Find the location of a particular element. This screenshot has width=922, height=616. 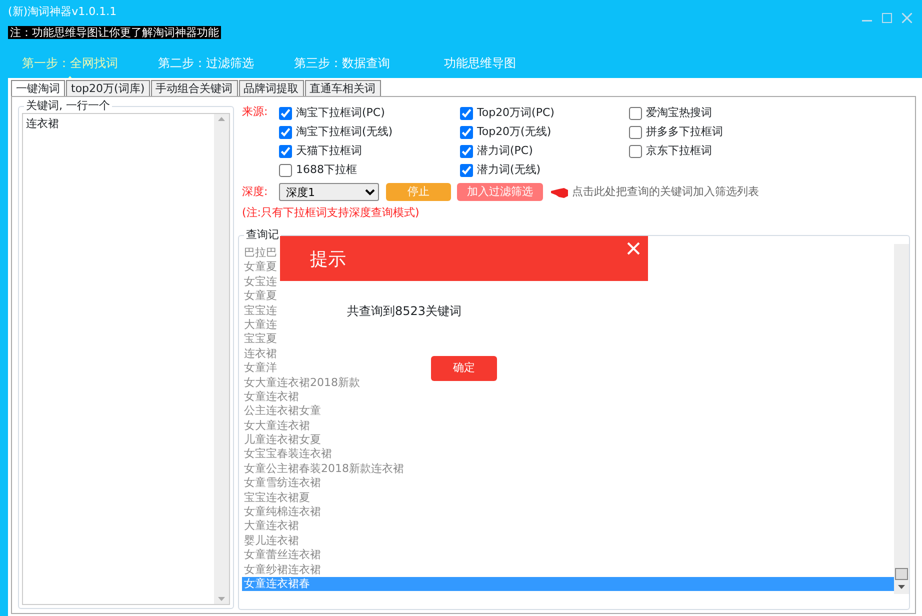

list-item: 宝宝连衣裙夏 is located at coordinates (568, 498).